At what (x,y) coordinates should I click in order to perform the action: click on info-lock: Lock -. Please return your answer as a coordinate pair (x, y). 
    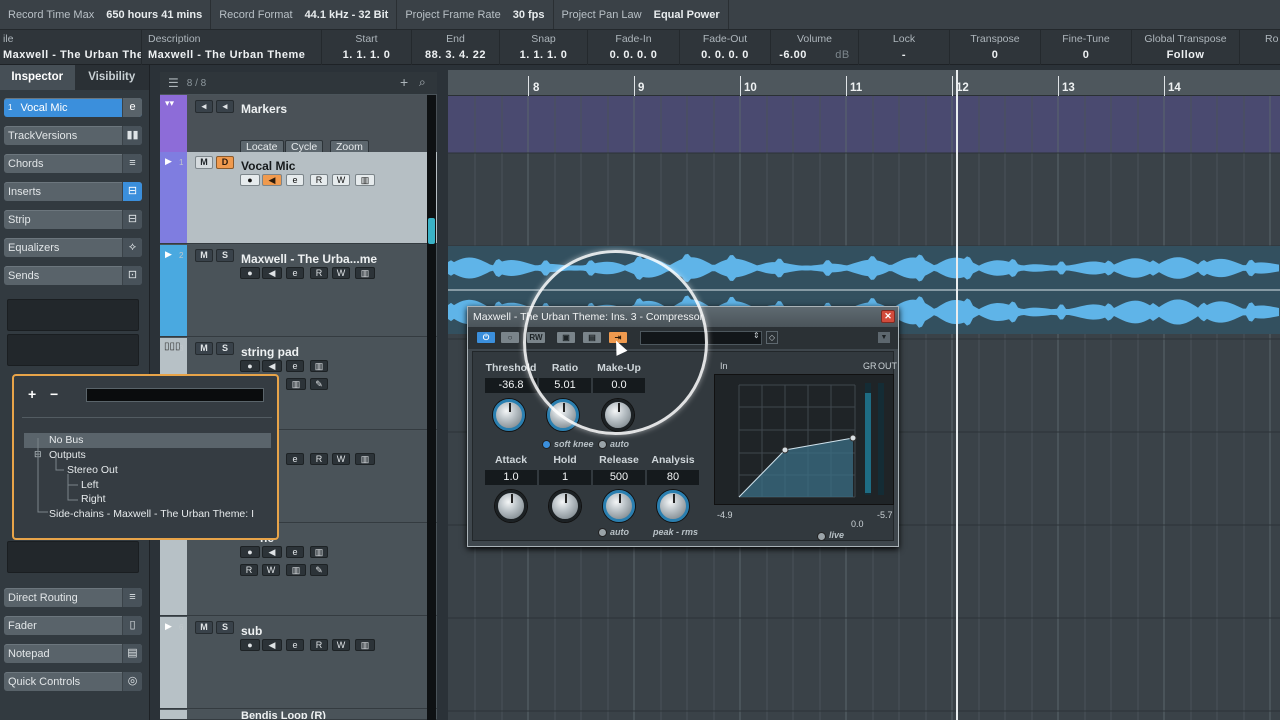
    Looking at the image, I should click on (904, 47).